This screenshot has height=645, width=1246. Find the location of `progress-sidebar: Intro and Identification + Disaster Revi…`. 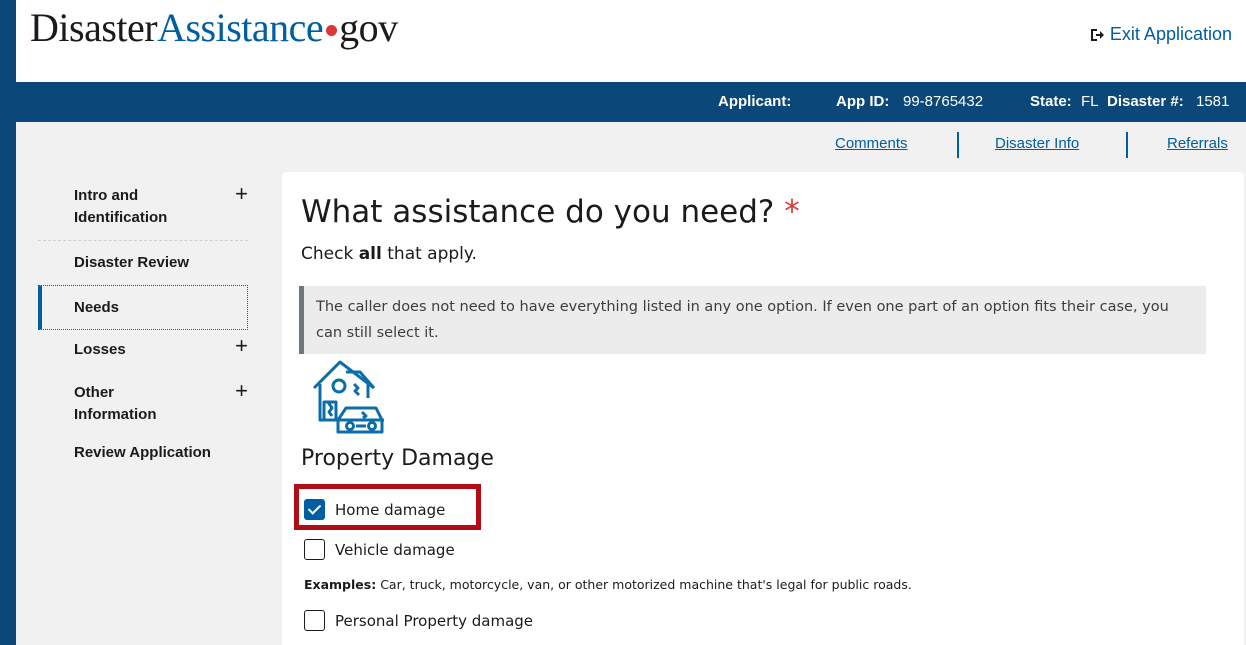

progress-sidebar: Intro and Identification + Disaster Revi… is located at coordinates (143, 325).